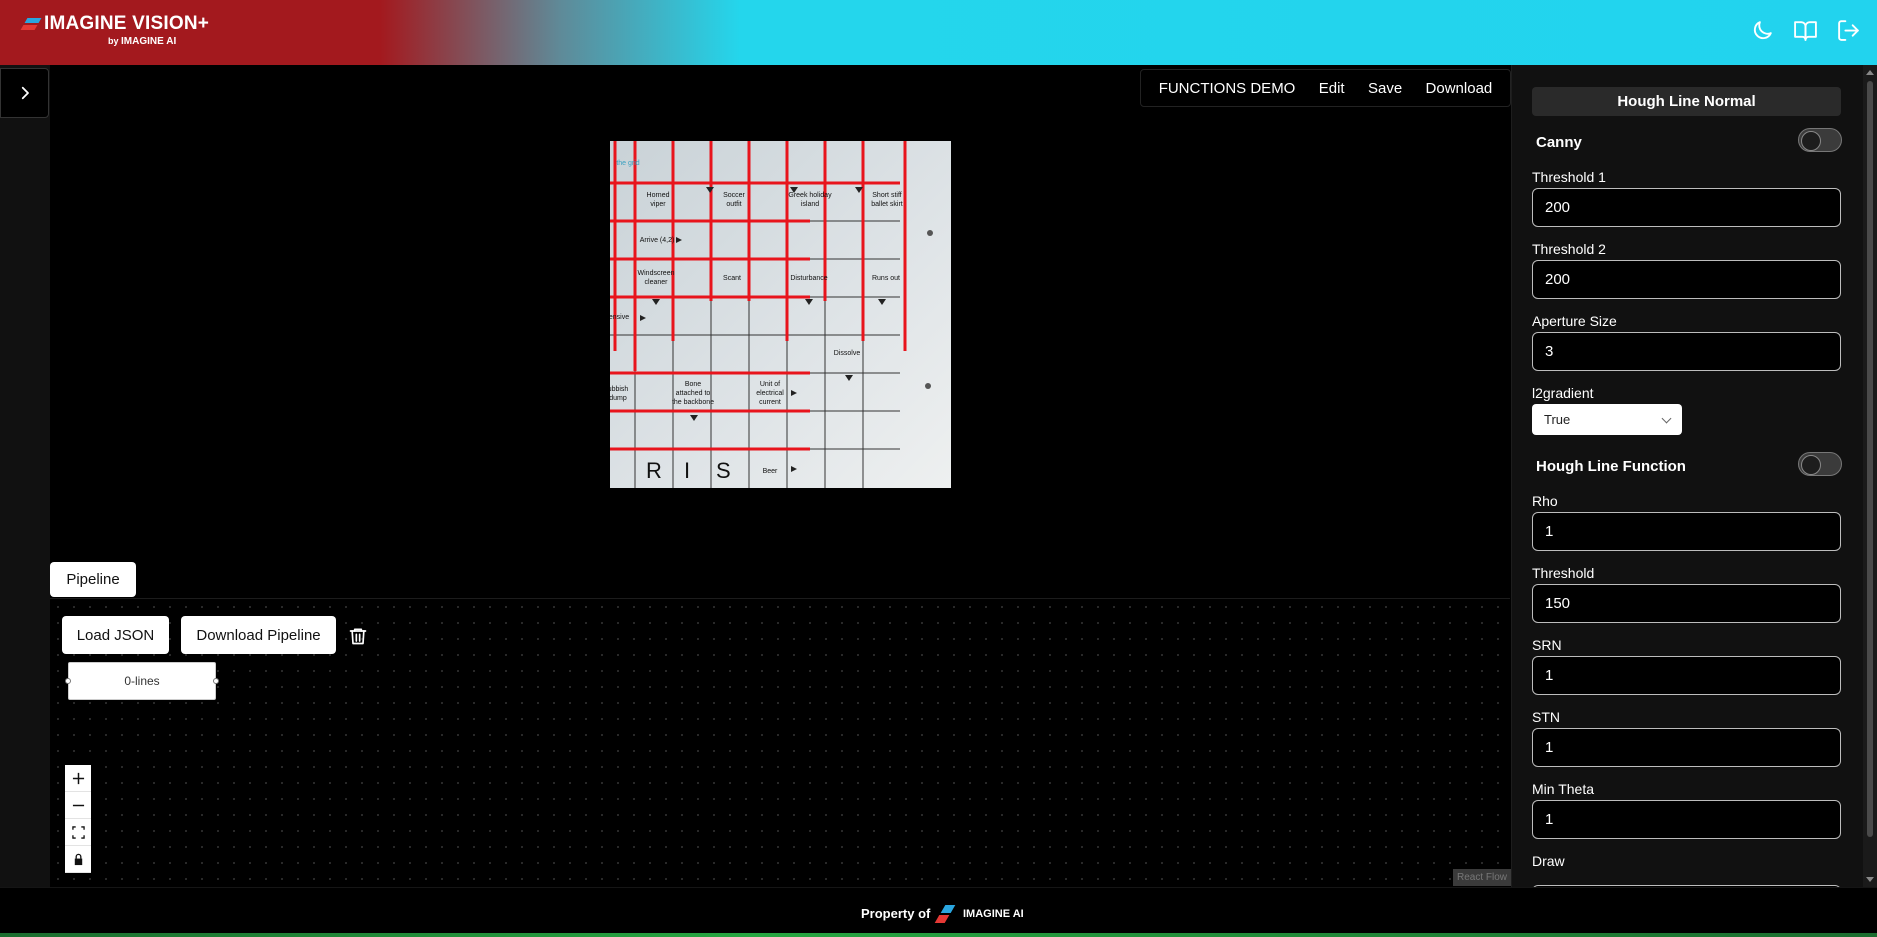 Image resolution: width=1877 pixels, height=937 pixels. I want to click on zoom-out-button, so click(78, 805).